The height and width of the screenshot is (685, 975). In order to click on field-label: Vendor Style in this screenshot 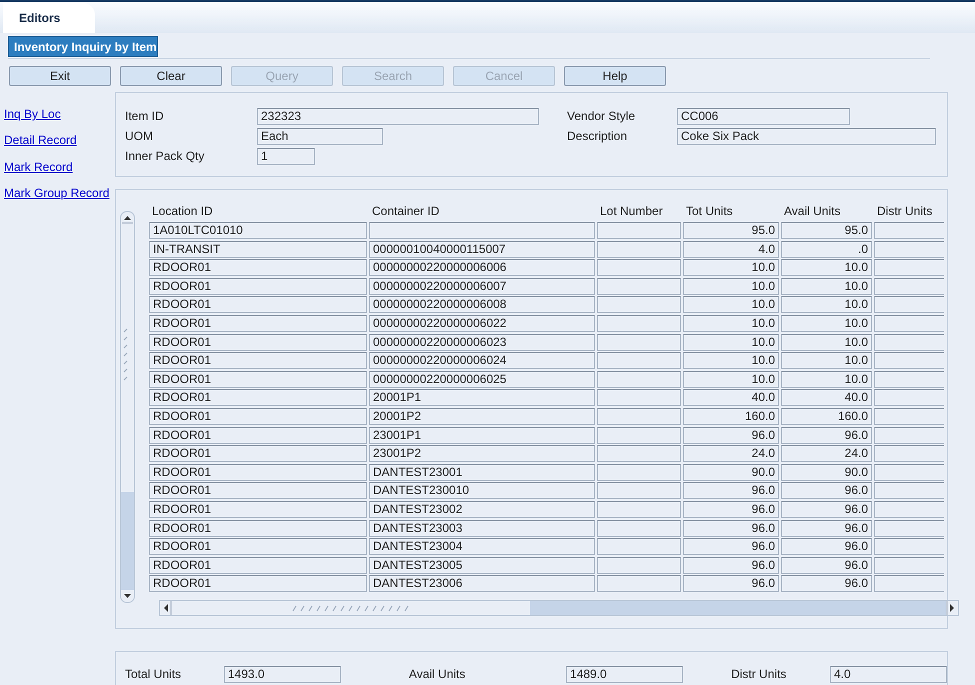, I will do `click(601, 116)`.